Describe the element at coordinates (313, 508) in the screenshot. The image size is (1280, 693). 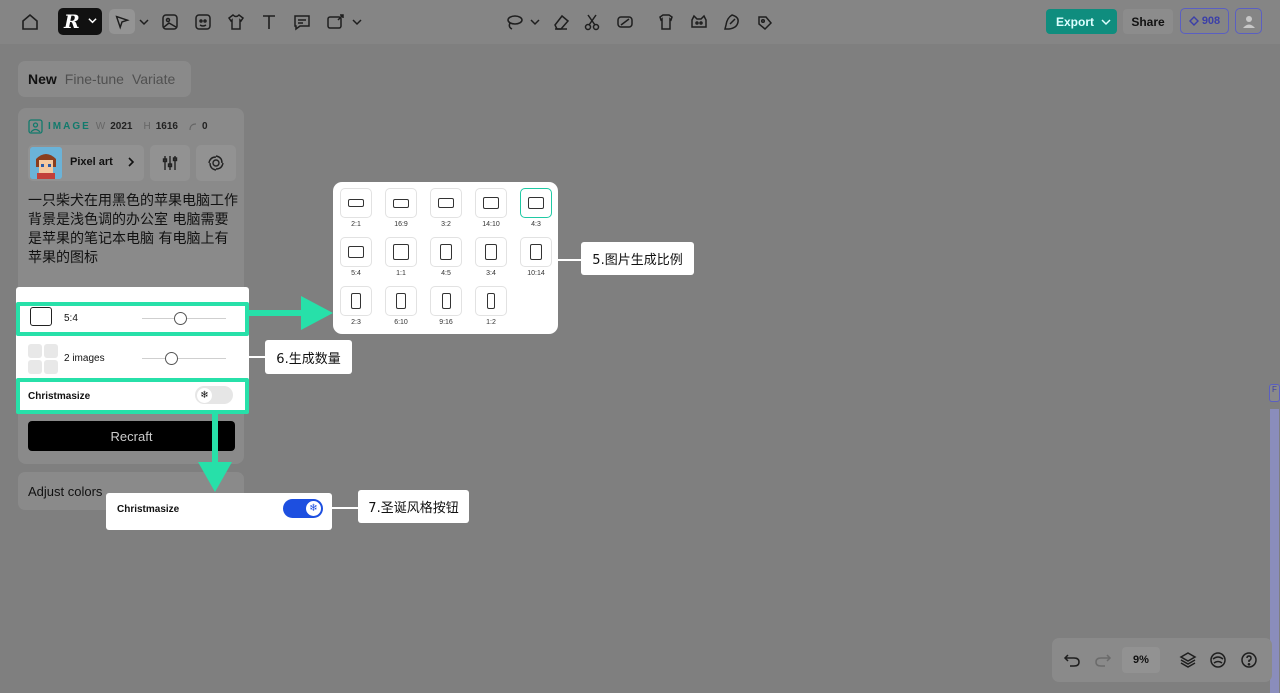
I see `snowflake-icon: ❄` at that location.